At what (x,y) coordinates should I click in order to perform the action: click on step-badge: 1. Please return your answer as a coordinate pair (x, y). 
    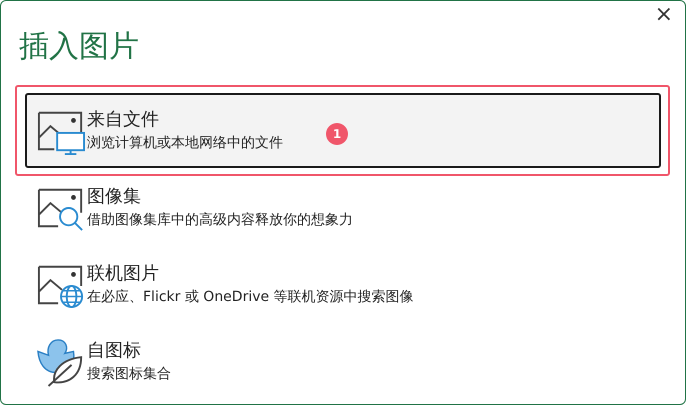
    Looking at the image, I should click on (337, 134).